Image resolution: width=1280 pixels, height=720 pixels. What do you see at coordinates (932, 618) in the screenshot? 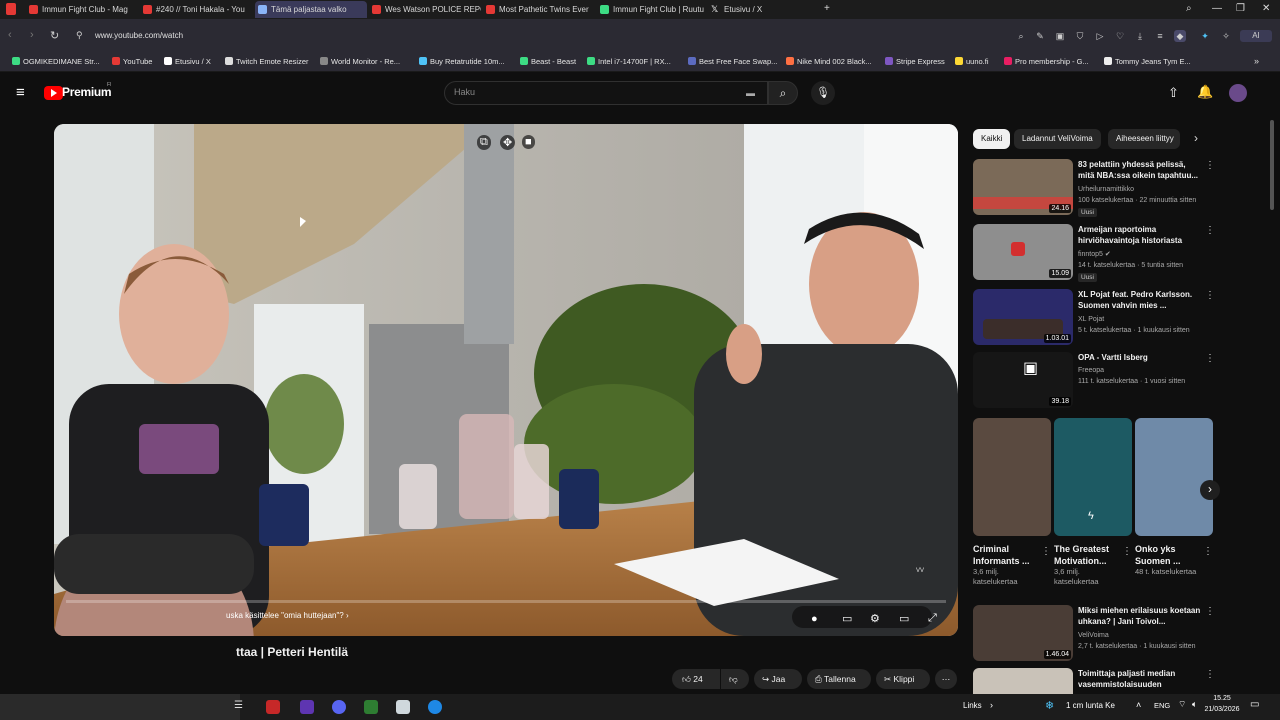
I see `fullscreen-icon: ⤢` at bounding box center [932, 618].